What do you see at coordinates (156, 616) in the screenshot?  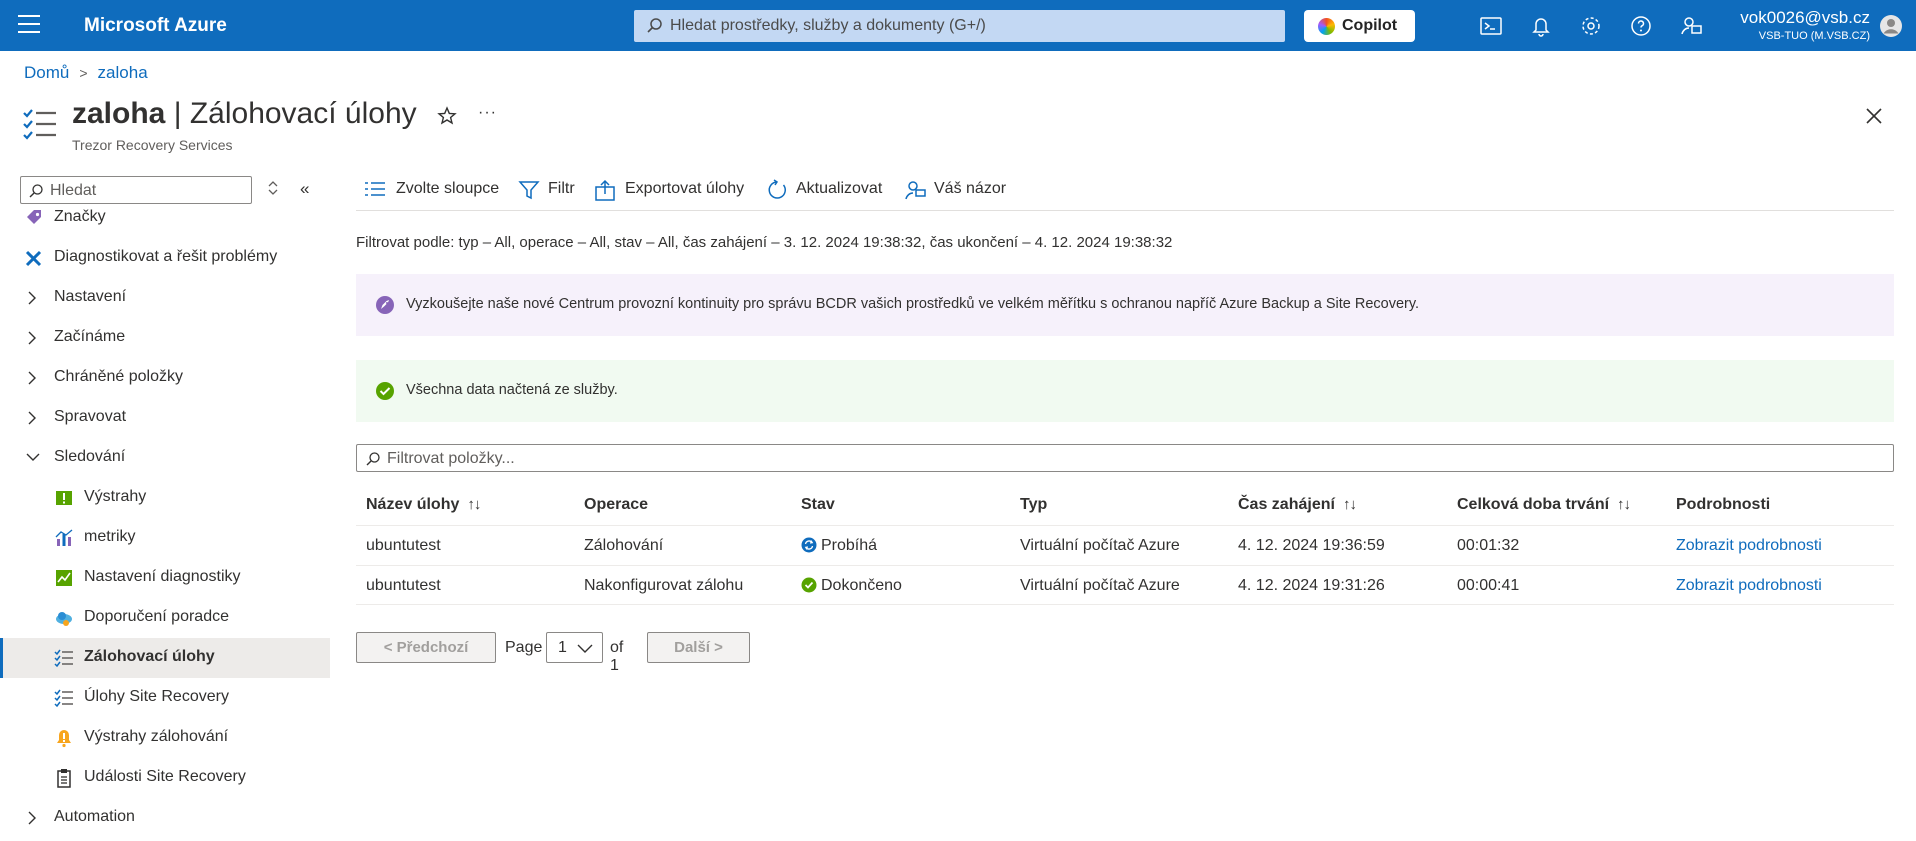 I see `sidebar-item-label: Doporučení poradce` at bounding box center [156, 616].